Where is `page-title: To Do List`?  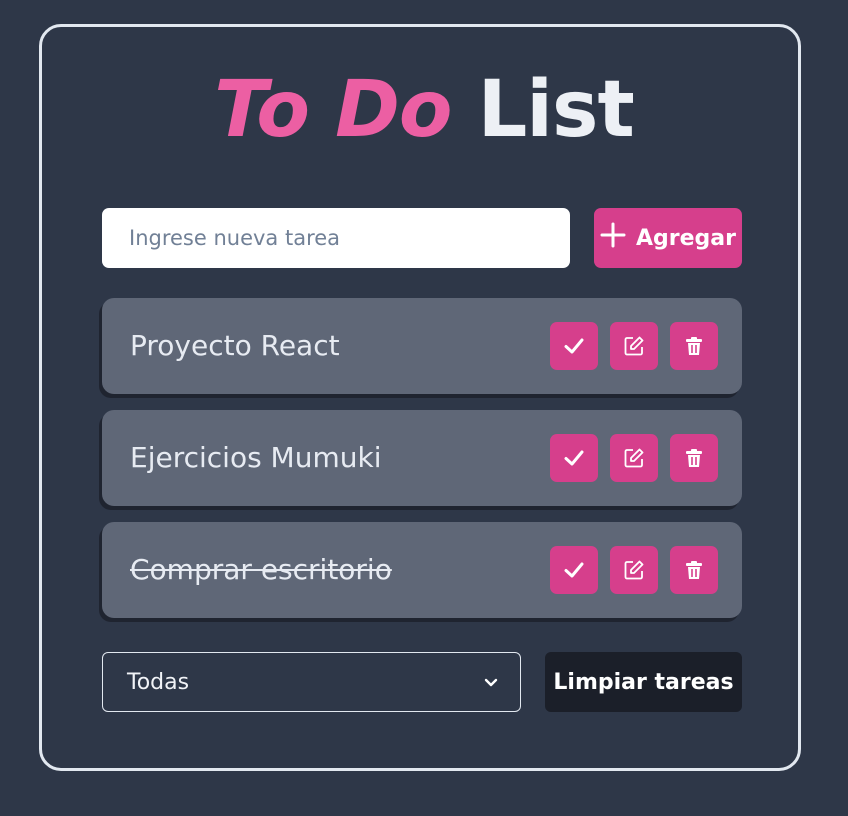 page-title: To Do List is located at coordinates (424, 110).